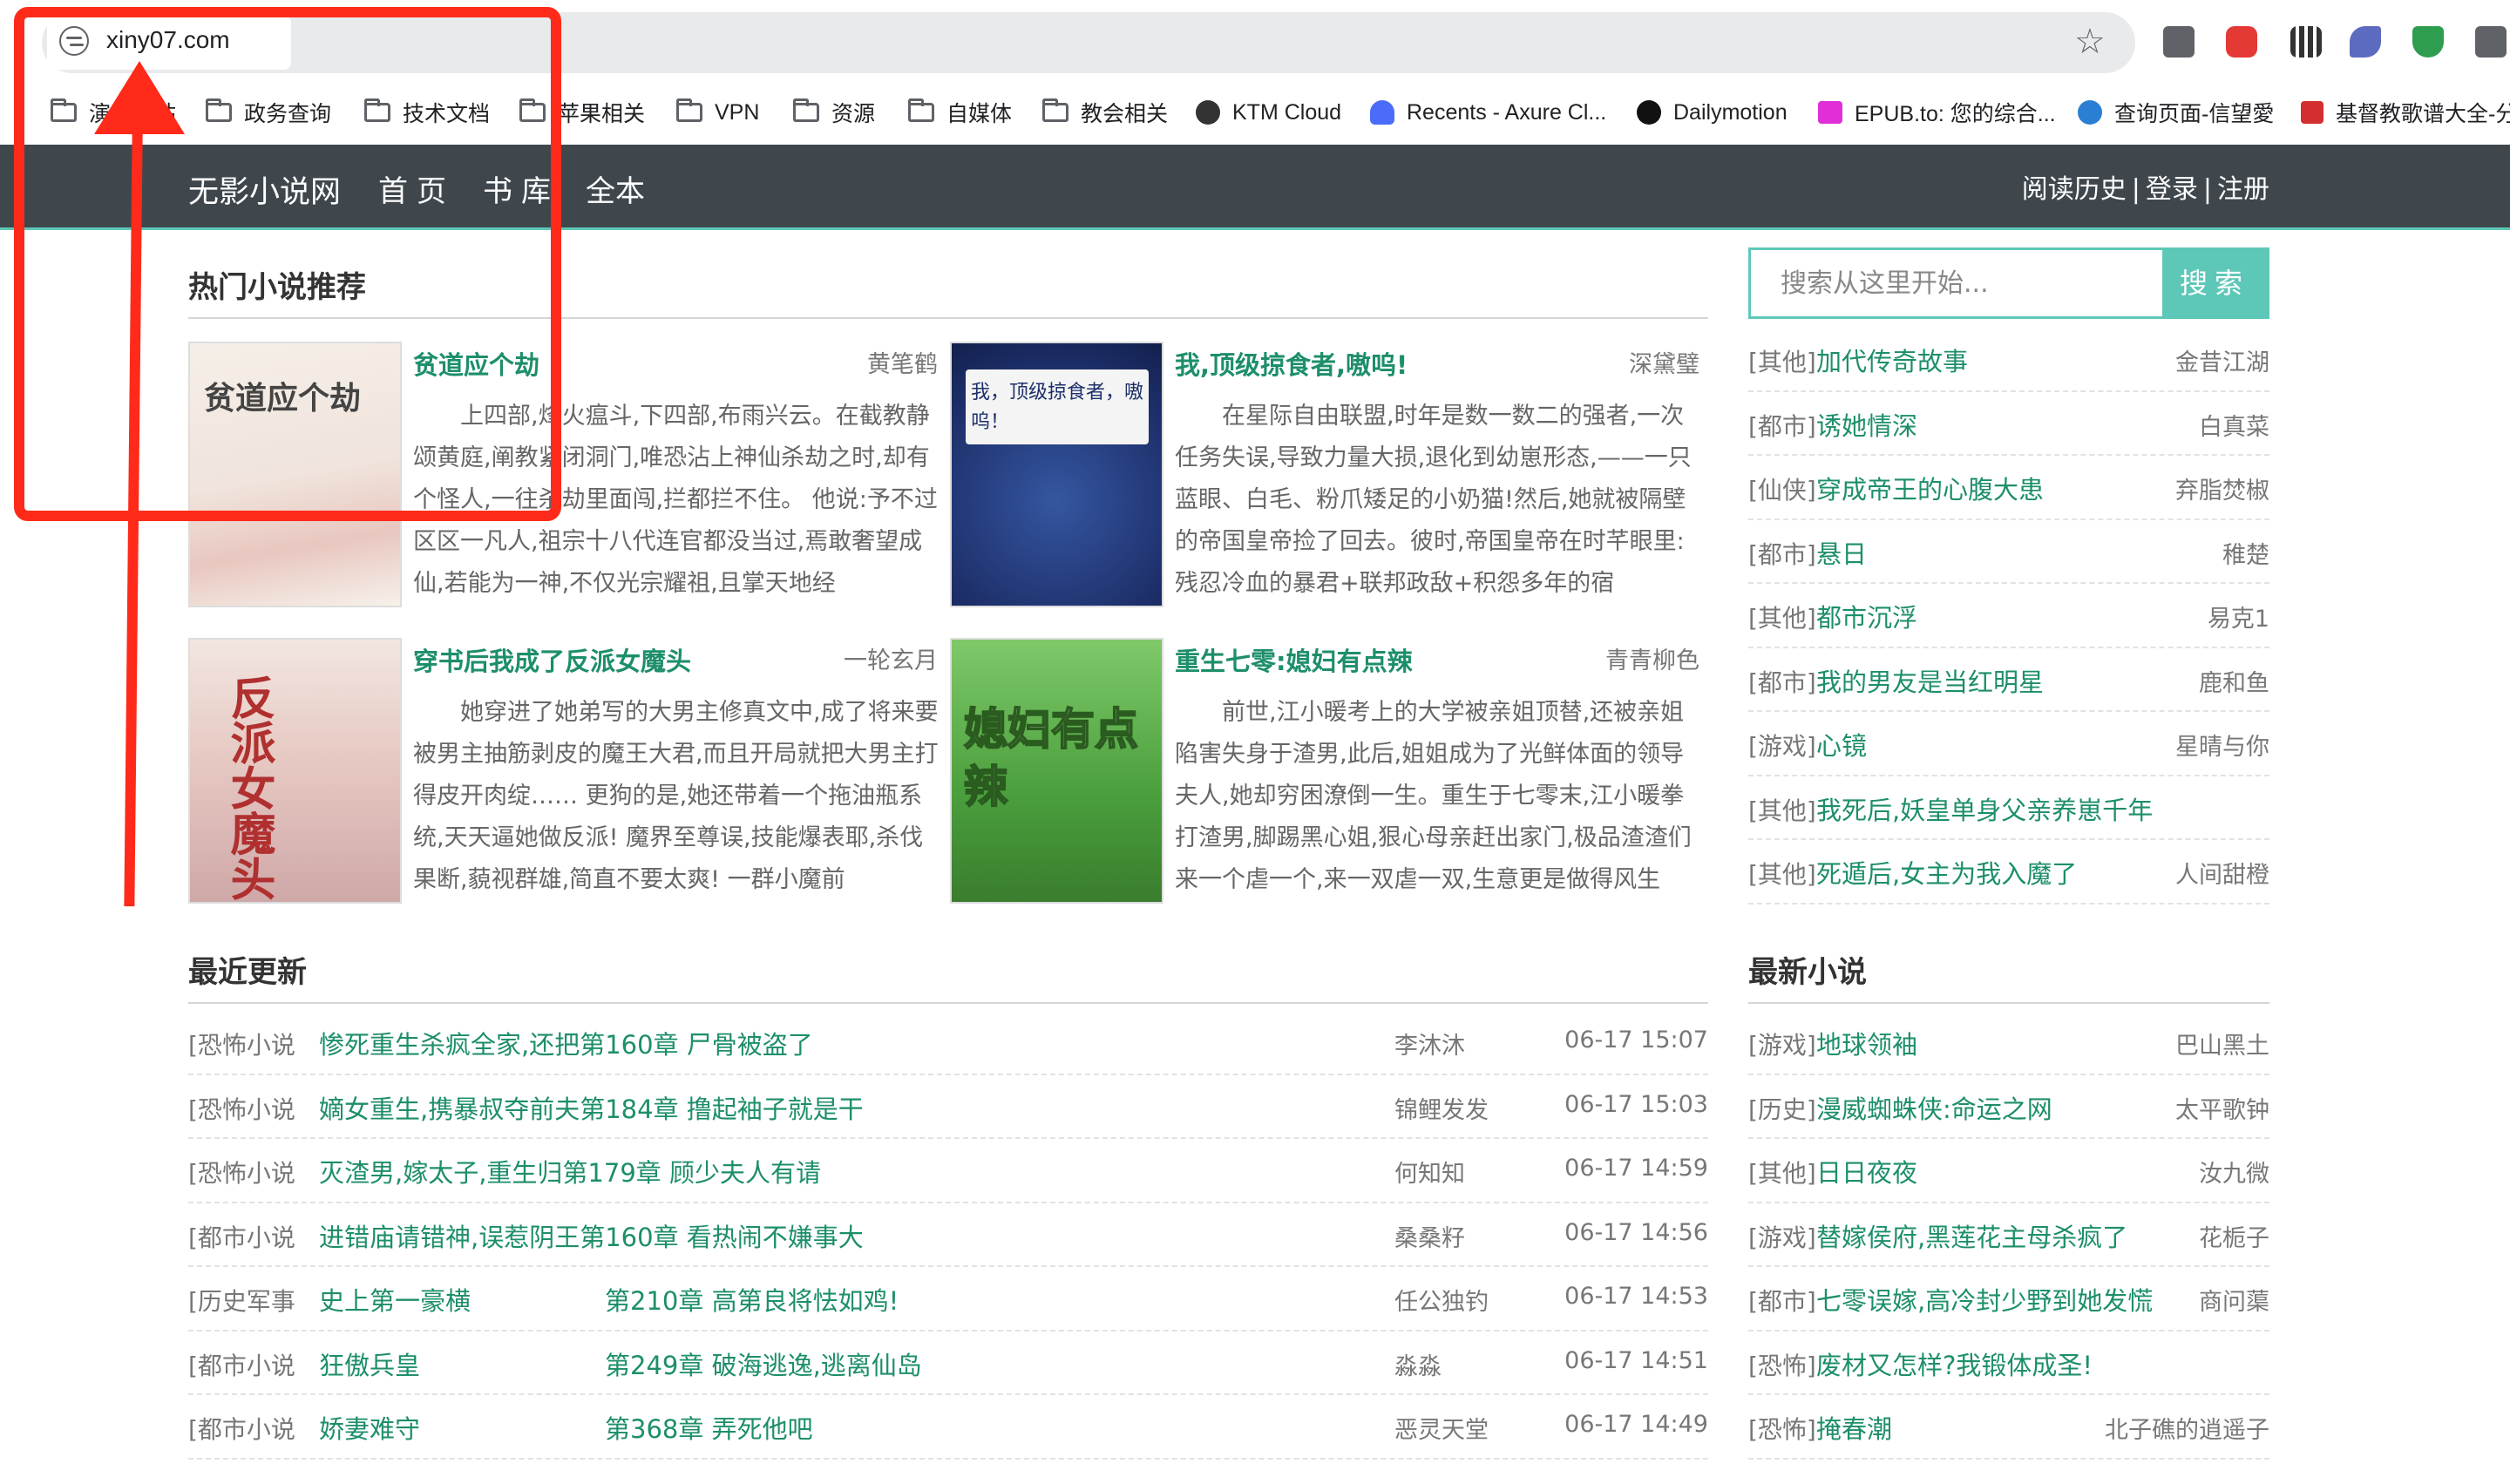 The image size is (2510, 1484). I want to click on chapter-link: 第210章 高第良将怯如鸡!, so click(752, 1299).